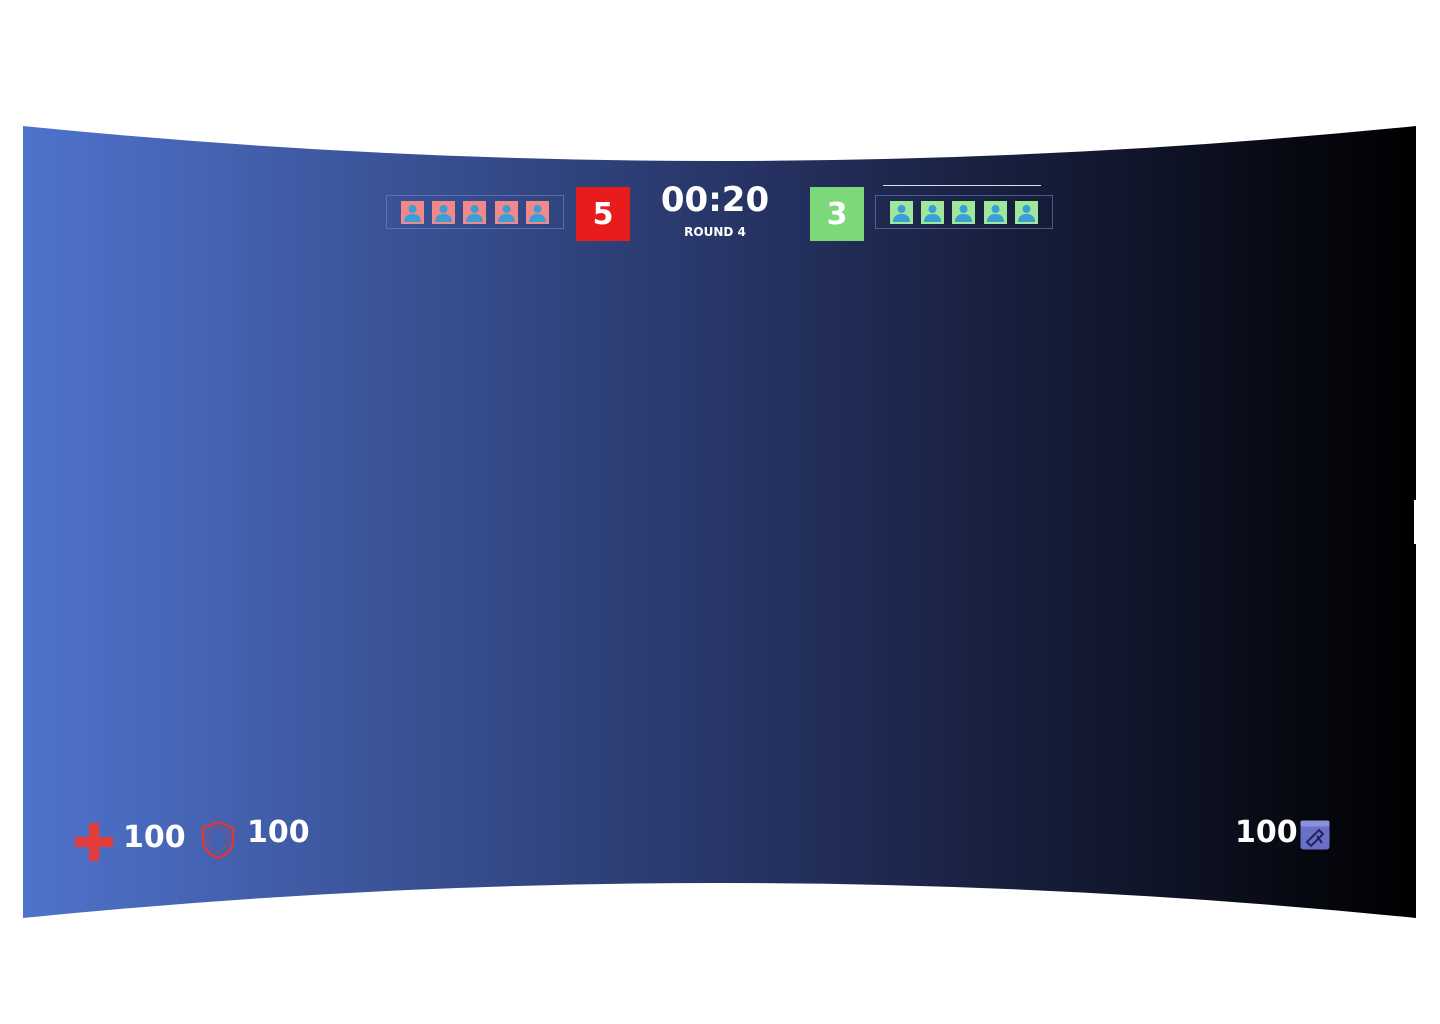  I want to click on team-left-roster, so click(475, 212).